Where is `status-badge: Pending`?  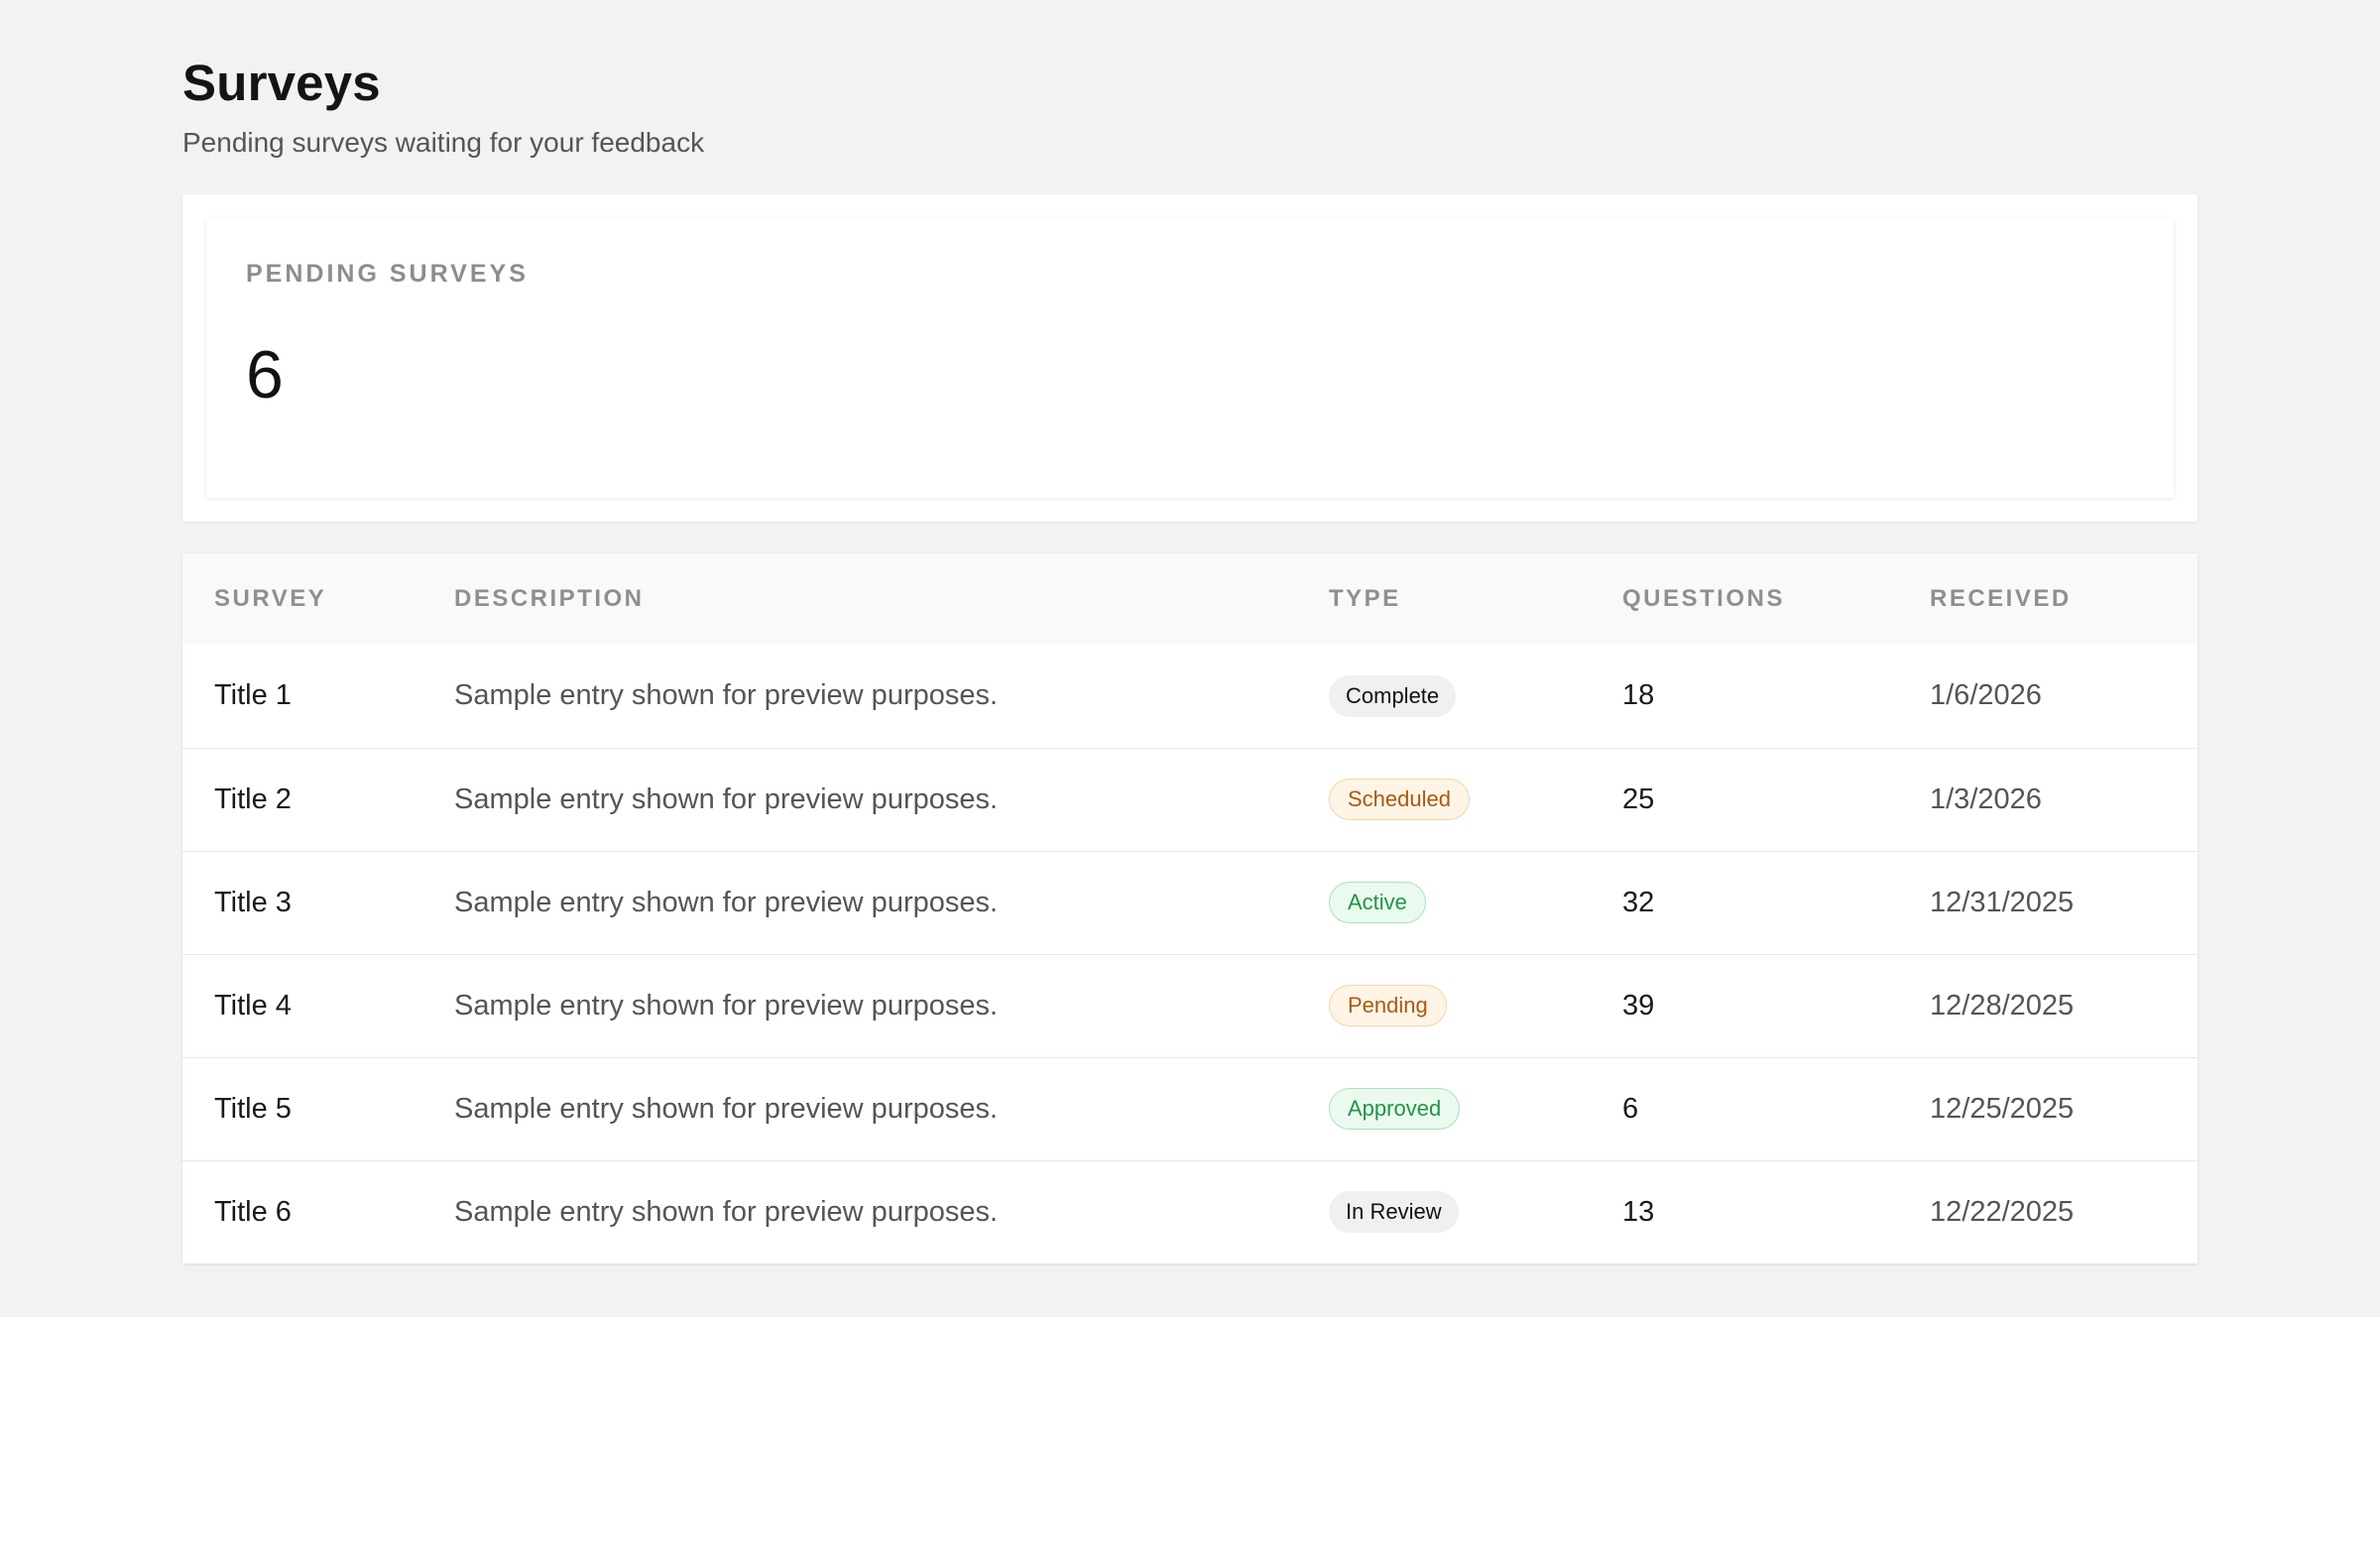 status-badge: Pending is located at coordinates (1388, 1005).